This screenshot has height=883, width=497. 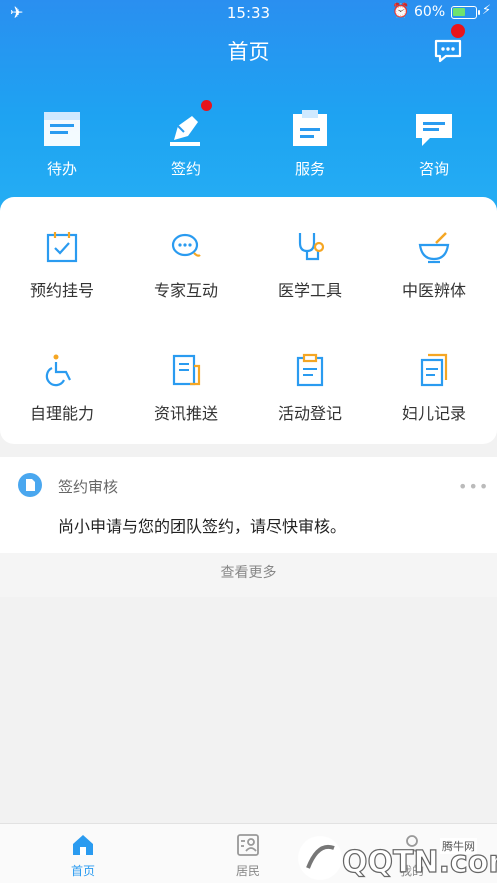 I want to click on status-bar: ✈ 15:33 ⏰ 60% ⚡, so click(x=248, y=13).